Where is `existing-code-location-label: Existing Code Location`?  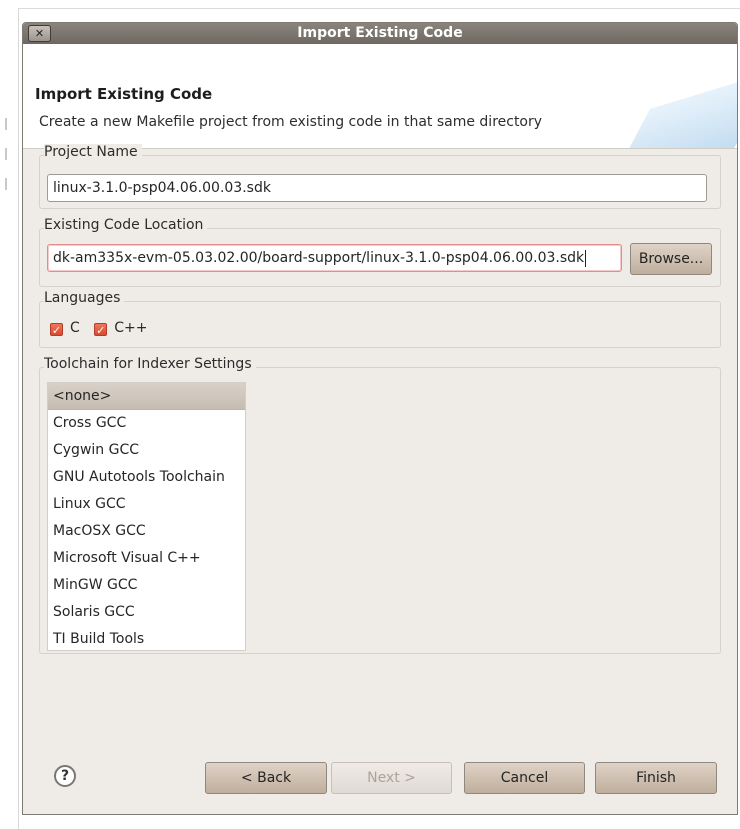
existing-code-location-label: Existing Code Location is located at coordinates (126, 225).